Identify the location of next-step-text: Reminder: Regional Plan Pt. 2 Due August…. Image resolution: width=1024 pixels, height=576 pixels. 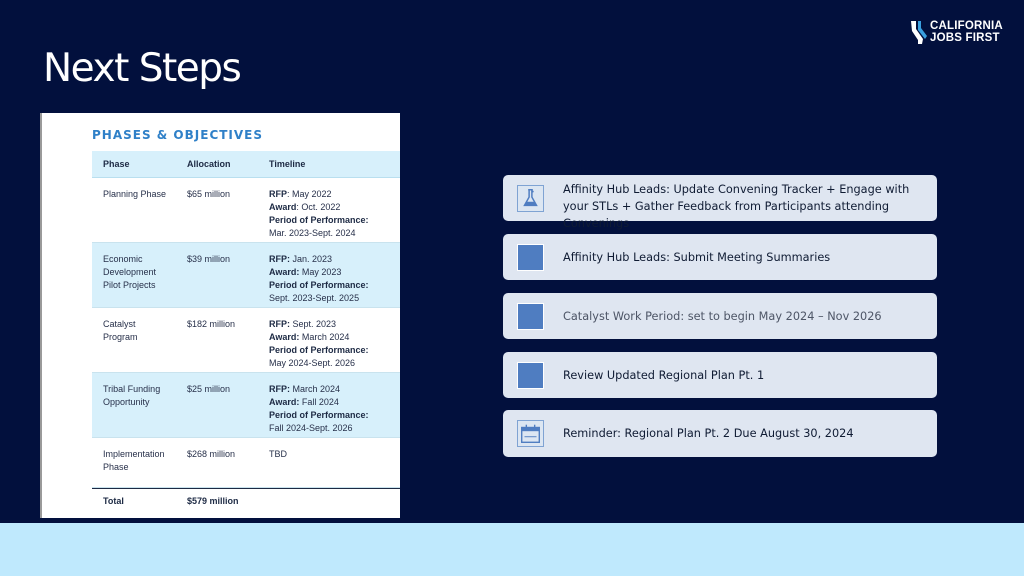
(708, 433).